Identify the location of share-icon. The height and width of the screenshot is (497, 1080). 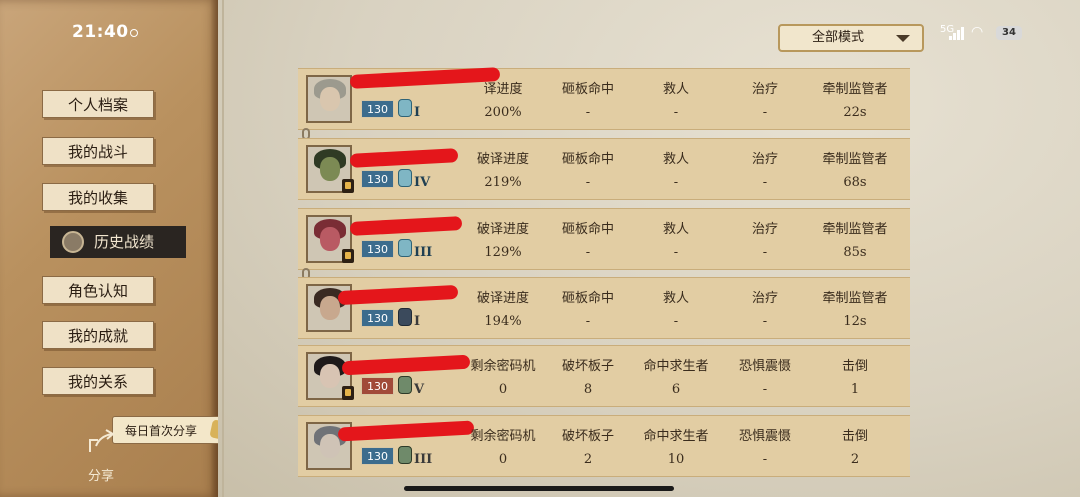
(101, 442).